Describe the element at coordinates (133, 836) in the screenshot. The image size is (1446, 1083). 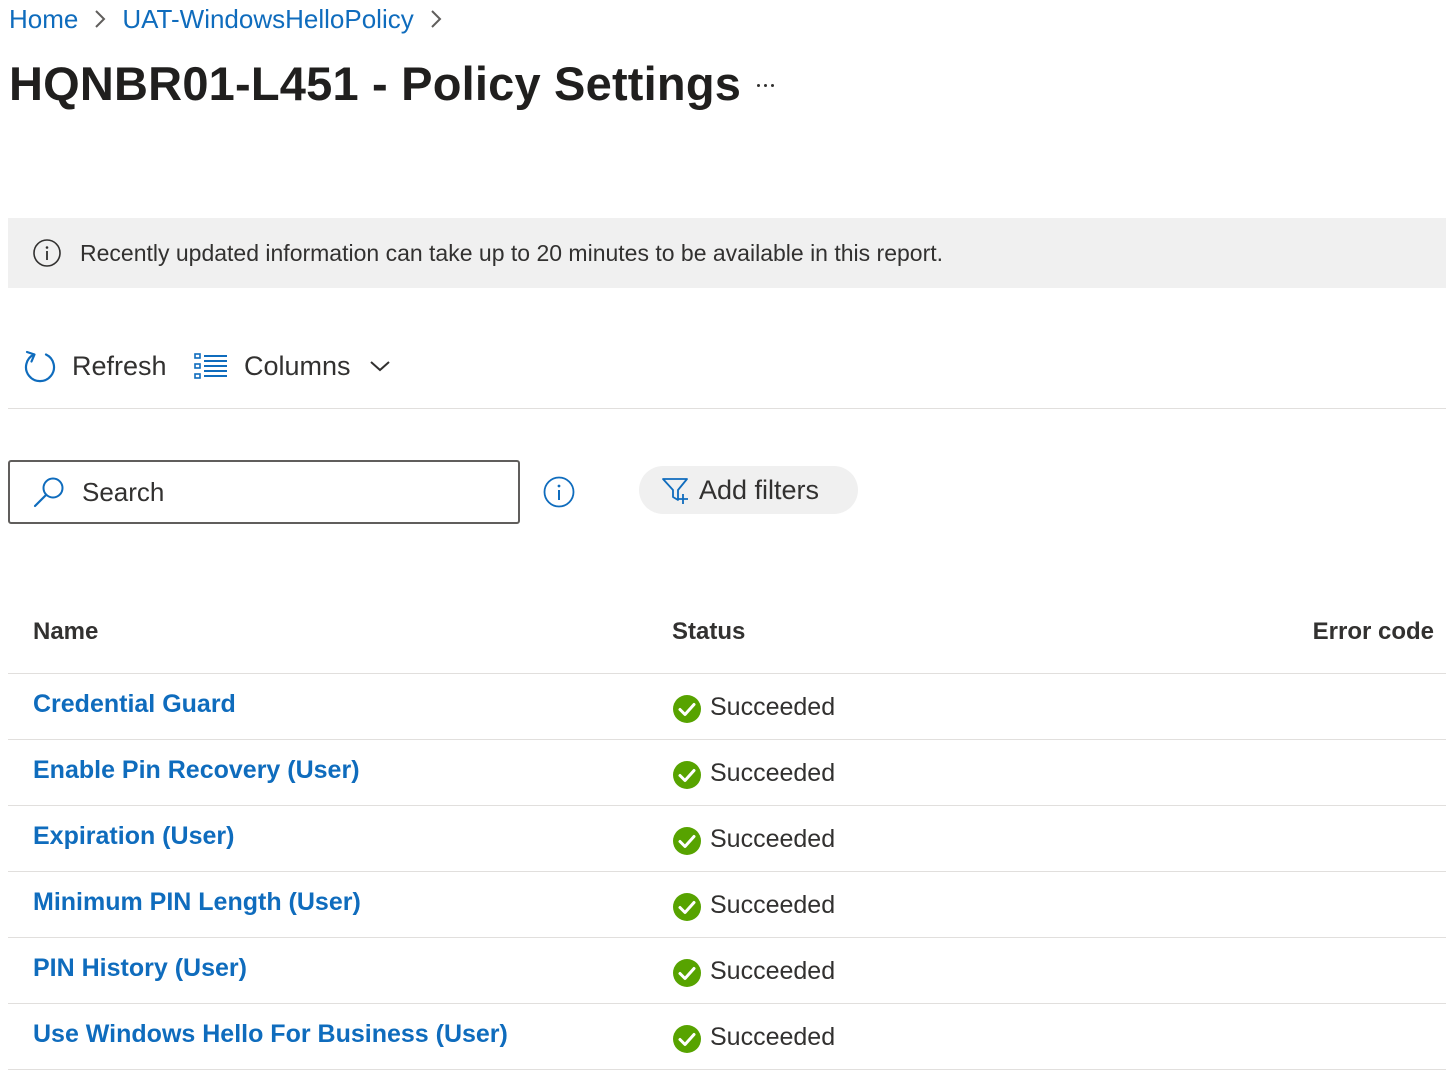
I see `setting-name-link: Expiration (User)` at that location.